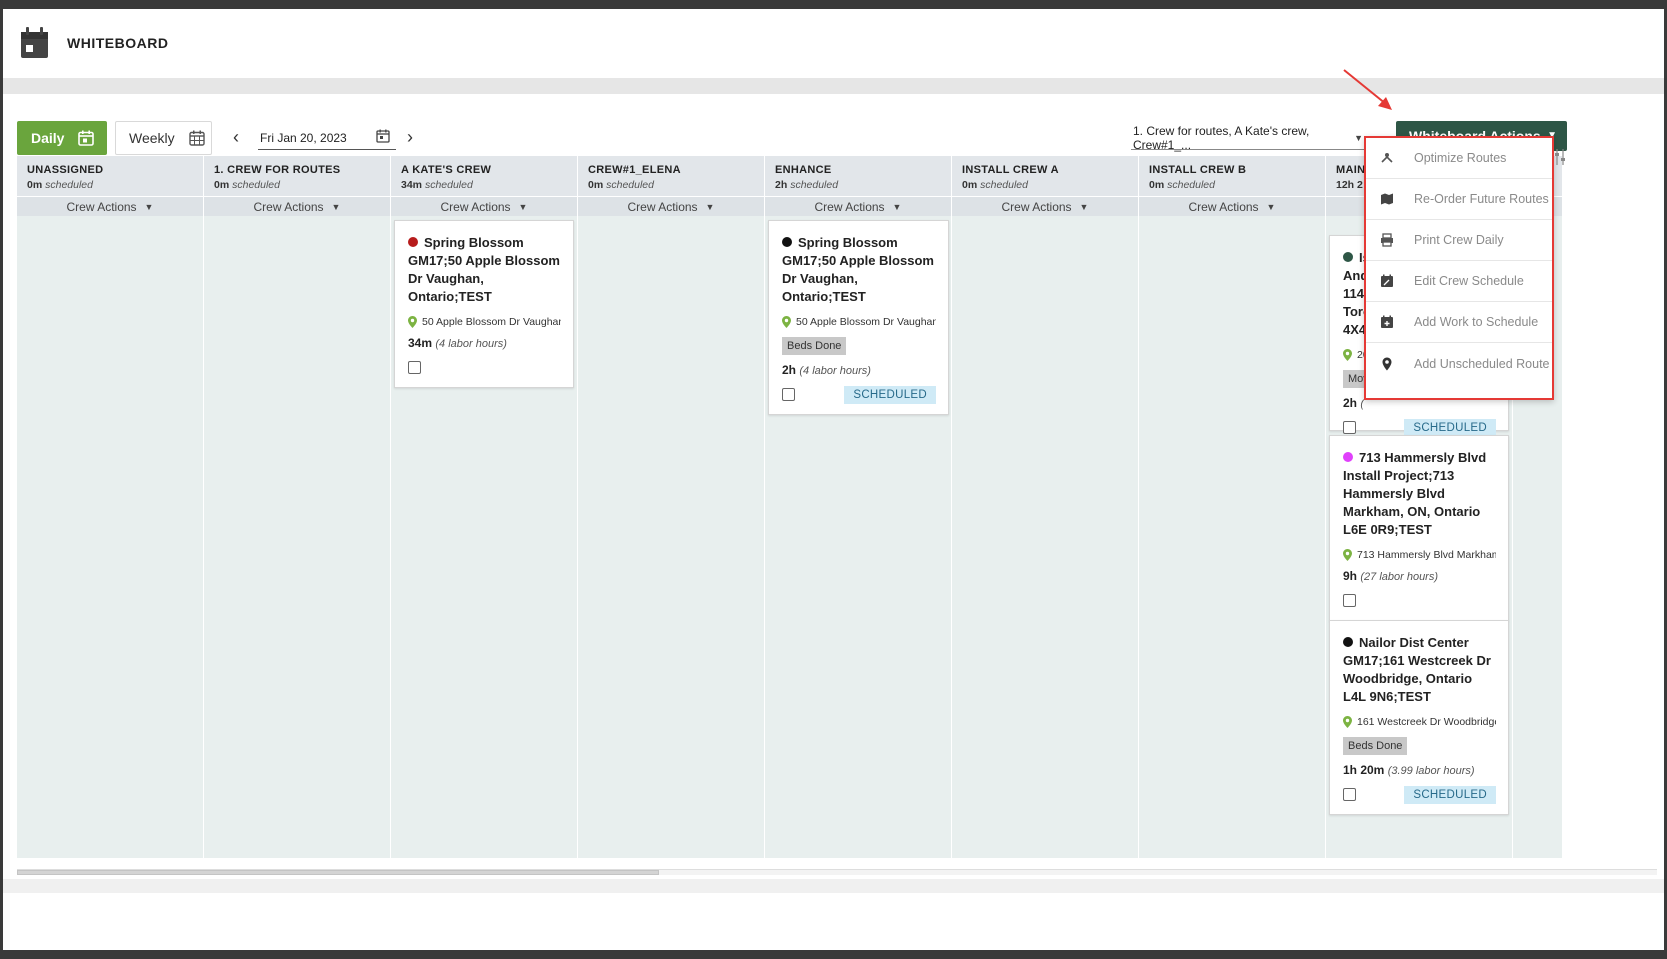 The height and width of the screenshot is (959, 1667). I want to click on column-name: INSTALL CREW B, so click(1198, 170).